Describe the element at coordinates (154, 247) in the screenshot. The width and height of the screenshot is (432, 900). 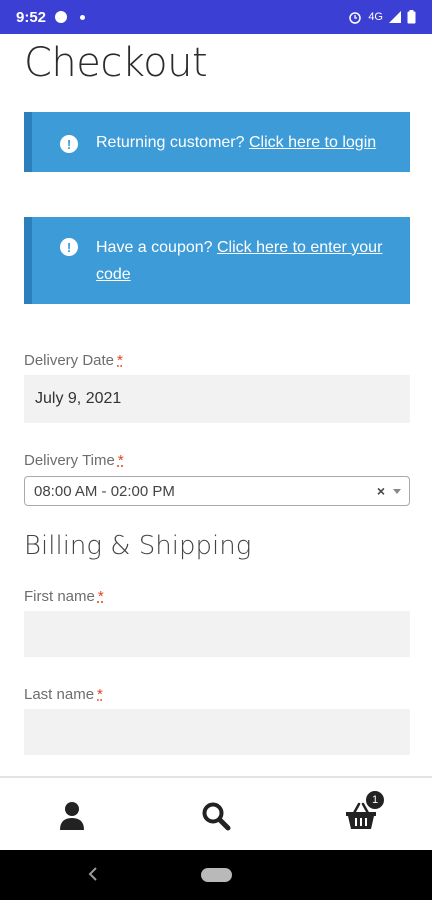
I see `coupon-notice-text: Have a coupon?` at that location.